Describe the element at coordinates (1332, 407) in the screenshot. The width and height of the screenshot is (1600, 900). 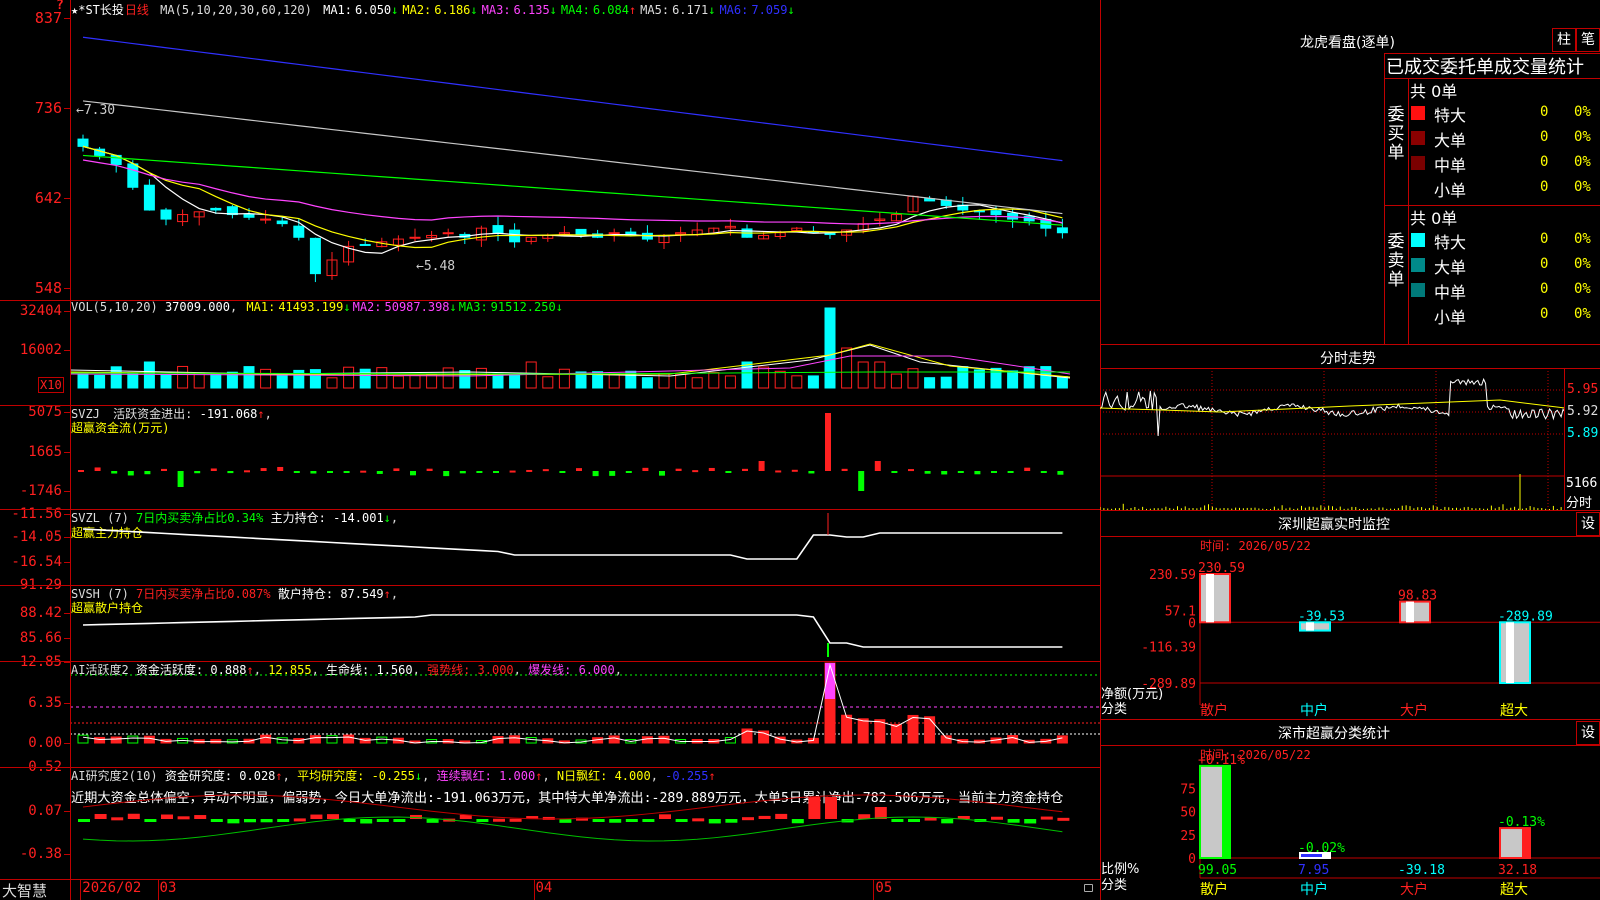
I see `price-line` at that location.